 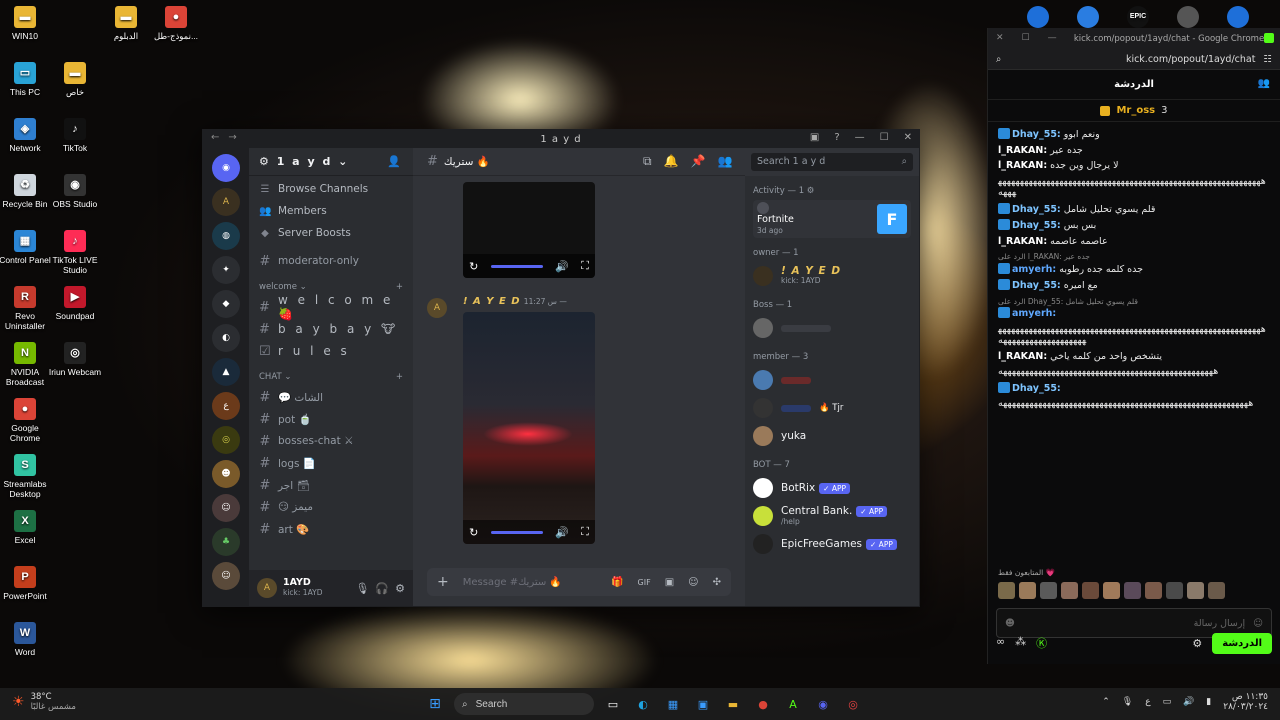 I want to click on server-icon: ☺, so click(x=226, y=576).